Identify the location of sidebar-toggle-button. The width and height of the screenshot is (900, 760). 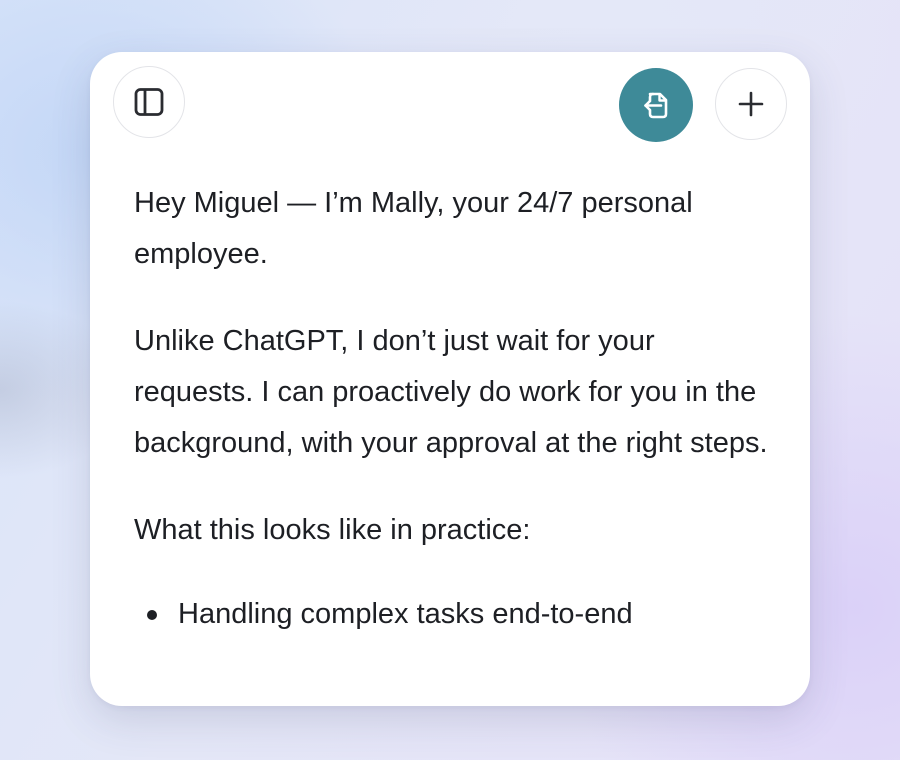
(149, 102).